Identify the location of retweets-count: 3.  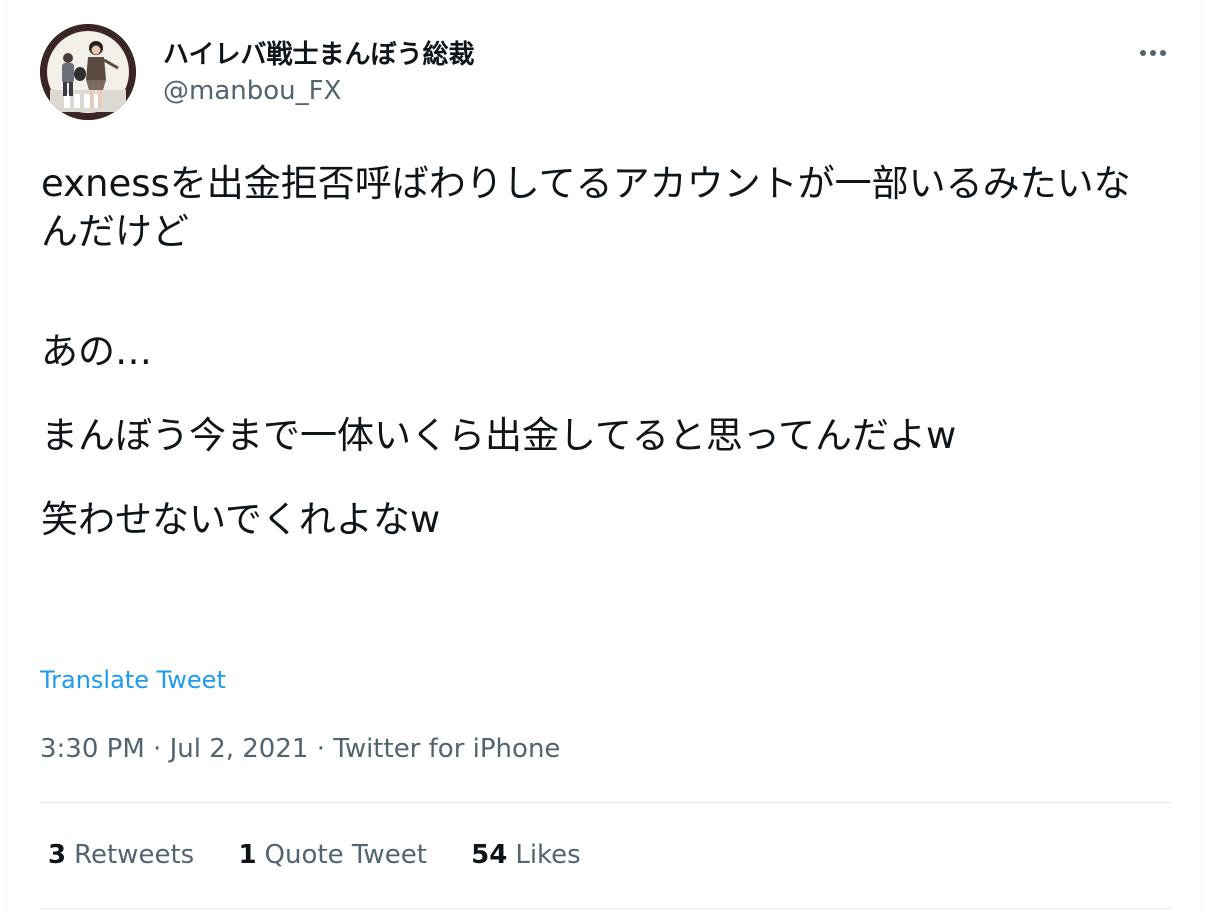
(57, 855).